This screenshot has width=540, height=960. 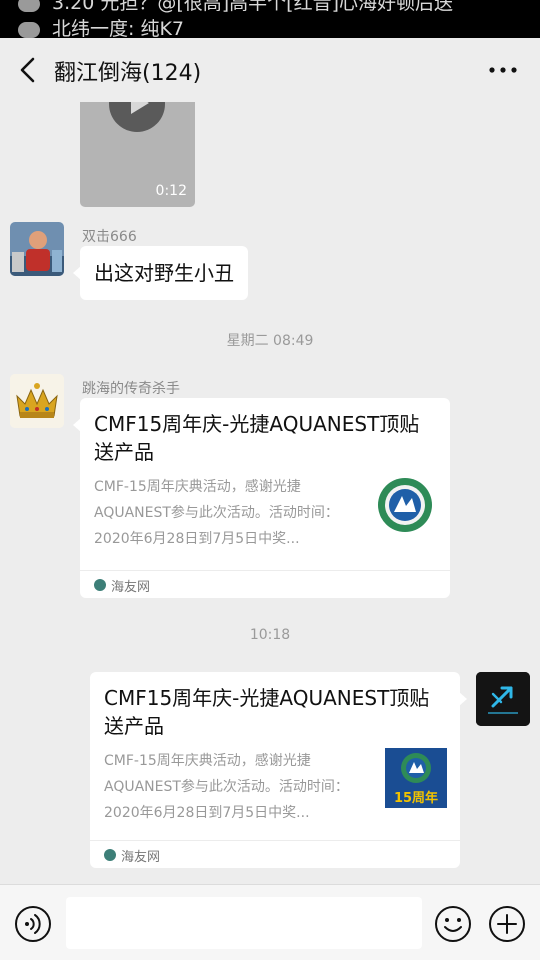 I want to click on thumbnail-label: 15周年, so click(x=416, y=798).